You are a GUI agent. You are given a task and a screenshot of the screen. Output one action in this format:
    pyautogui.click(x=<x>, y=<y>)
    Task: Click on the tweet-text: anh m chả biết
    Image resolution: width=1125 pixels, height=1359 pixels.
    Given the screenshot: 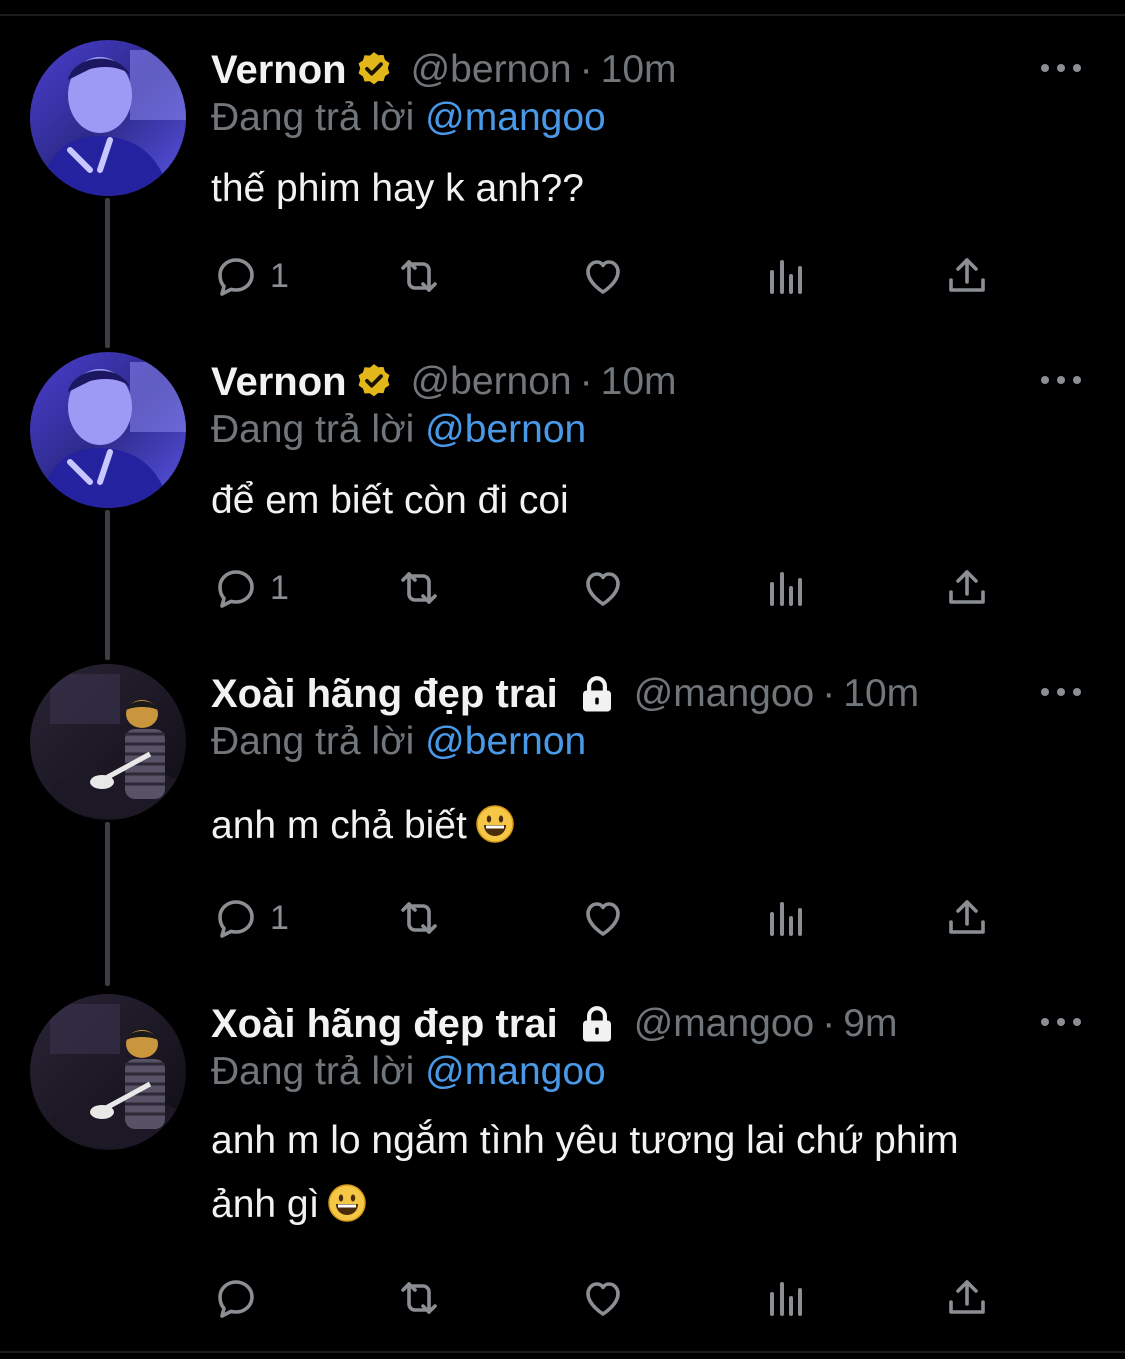 What is the action you would take?
    pyautogui.click(x=651, y=826)
    